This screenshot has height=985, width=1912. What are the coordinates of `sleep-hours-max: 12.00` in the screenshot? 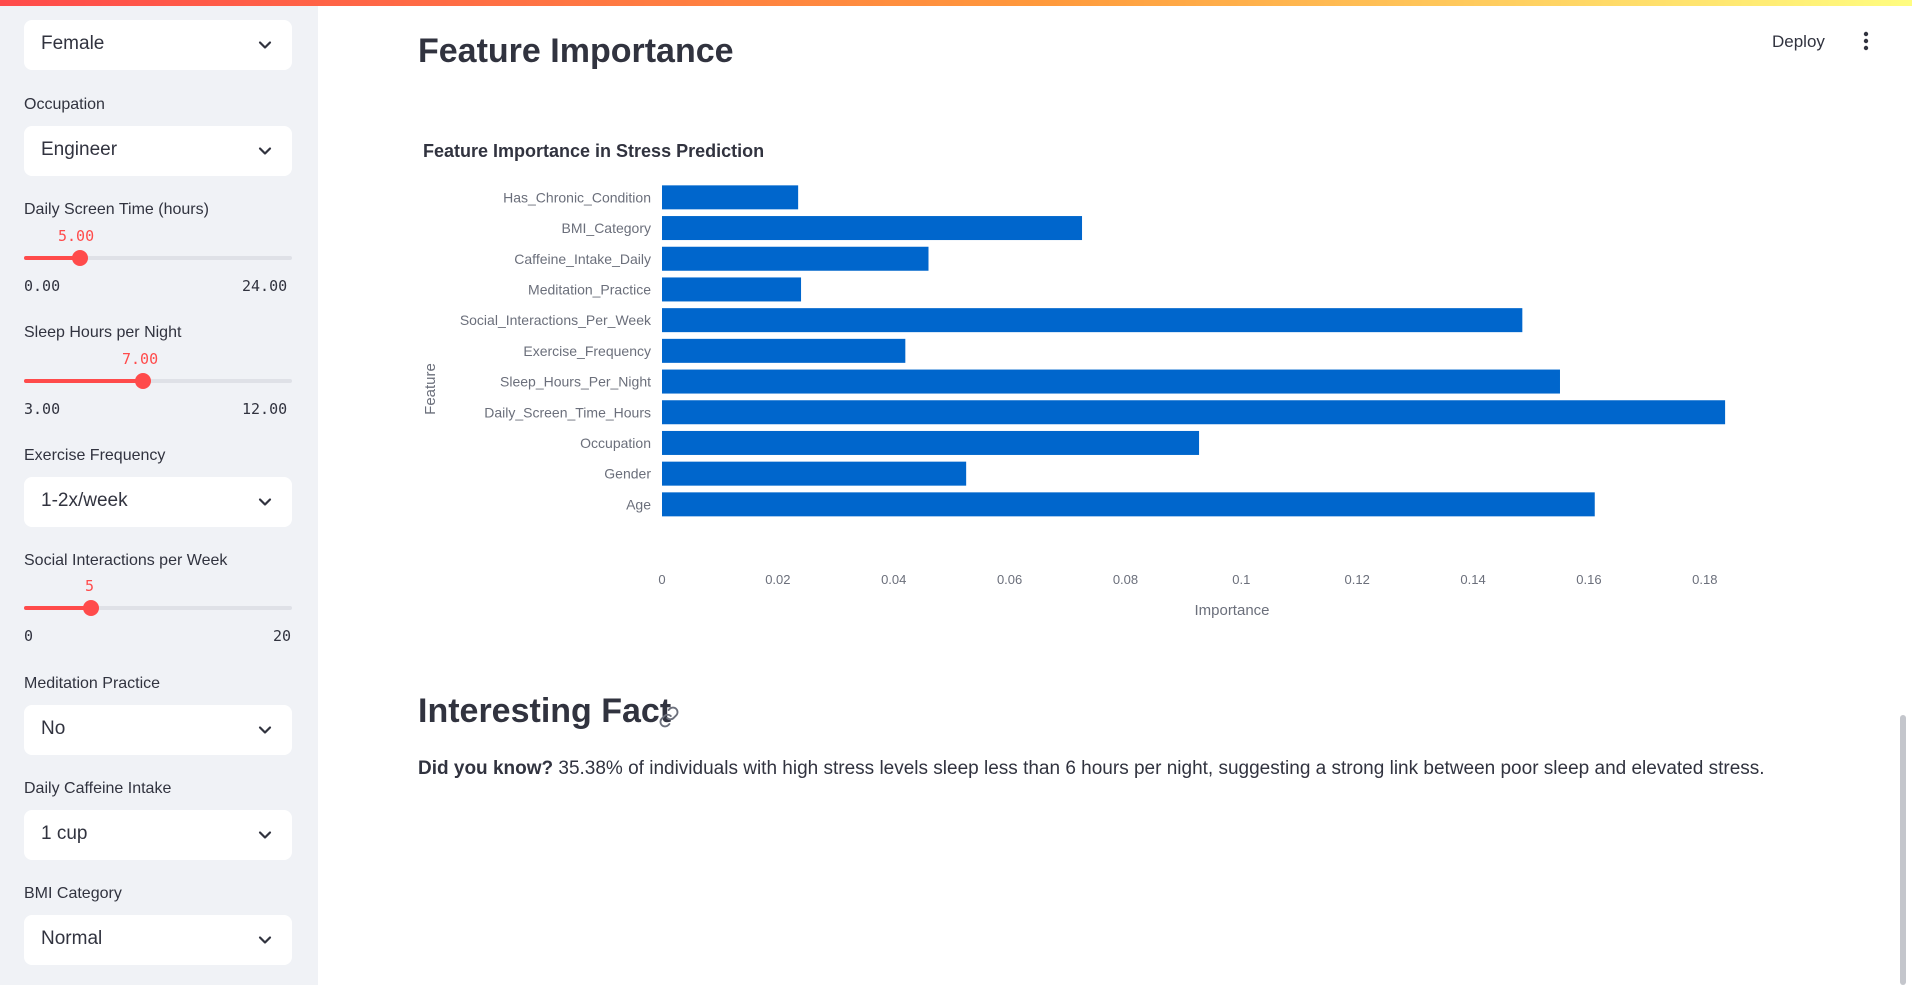 It's located at (265, 409).